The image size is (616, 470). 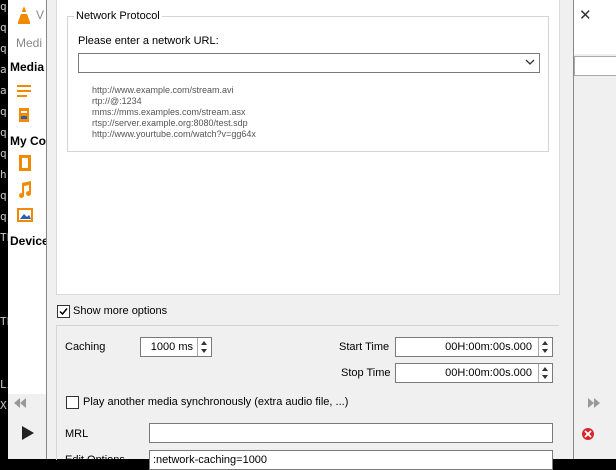 I want to click on vlc-title-initial: V, so click(x=40, y=15).